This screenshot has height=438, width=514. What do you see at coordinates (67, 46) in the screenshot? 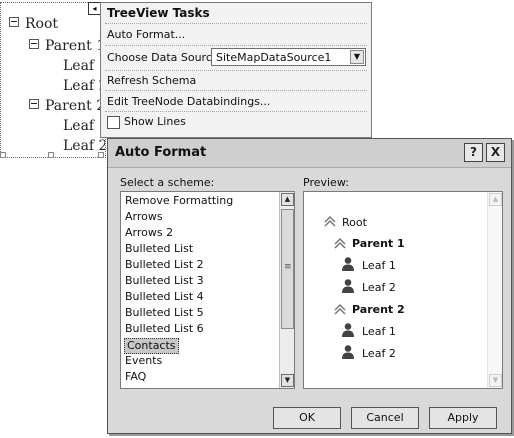
I see `tree-node-parent-1: Parent 1` at bounding box center [67, 46].